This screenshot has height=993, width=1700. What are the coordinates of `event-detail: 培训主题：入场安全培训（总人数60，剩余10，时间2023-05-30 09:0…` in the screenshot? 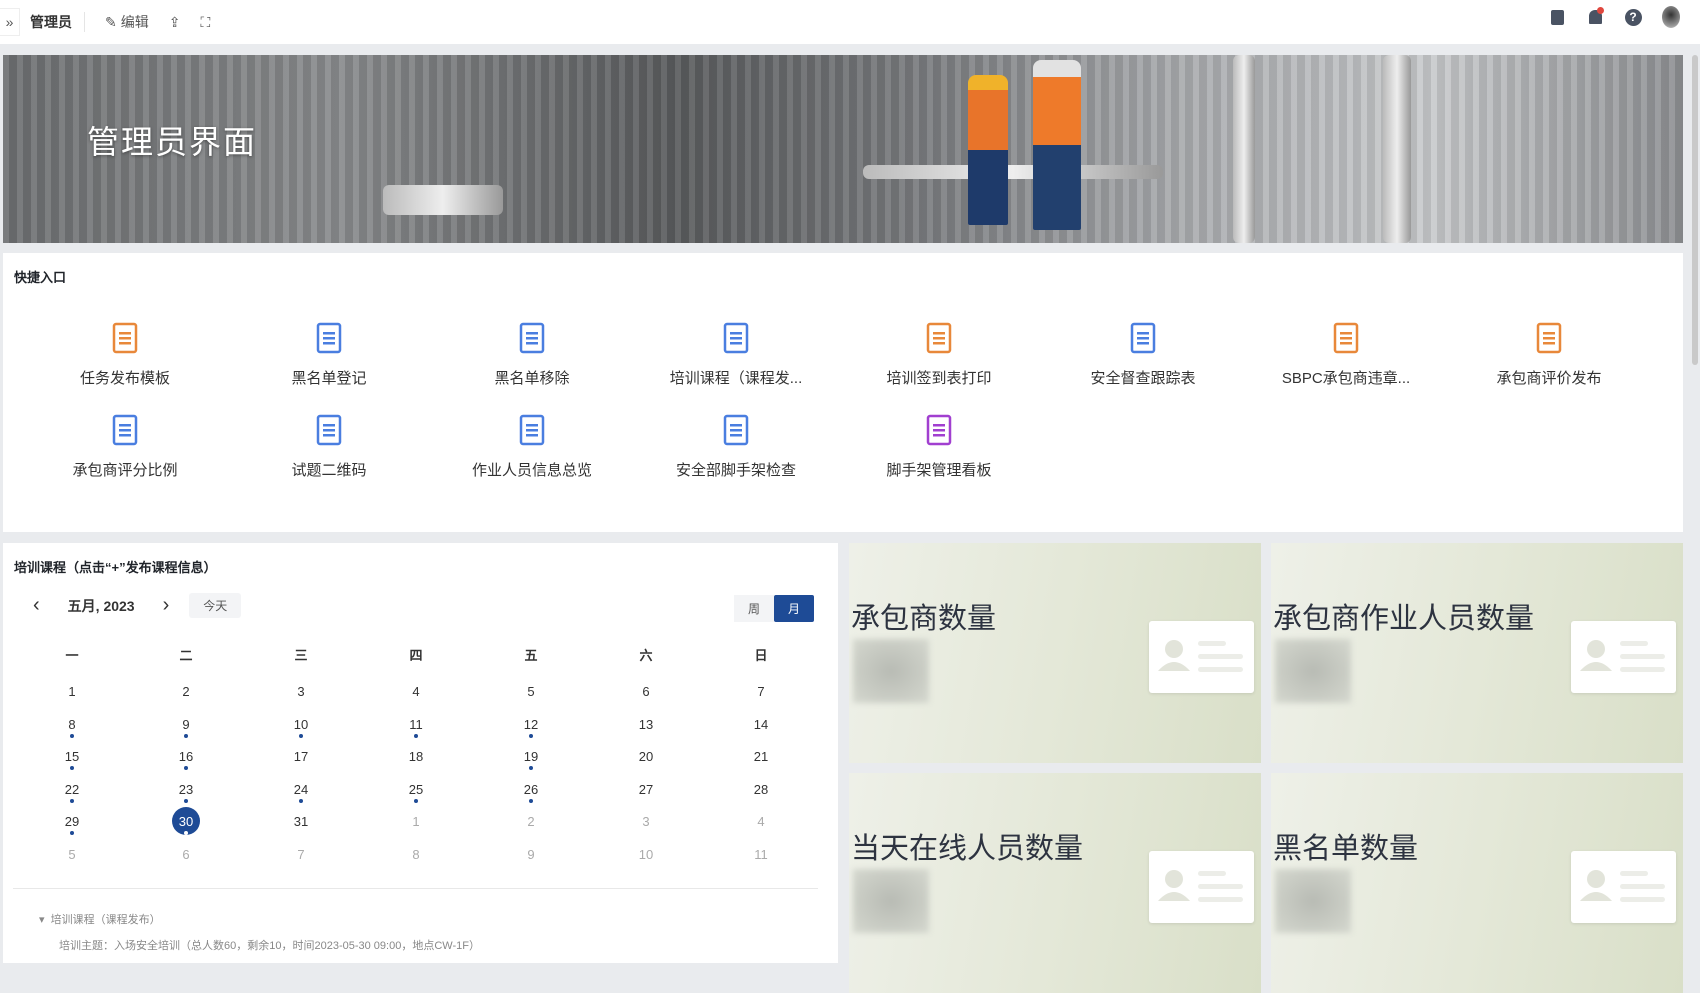 It's located at (269, 945).